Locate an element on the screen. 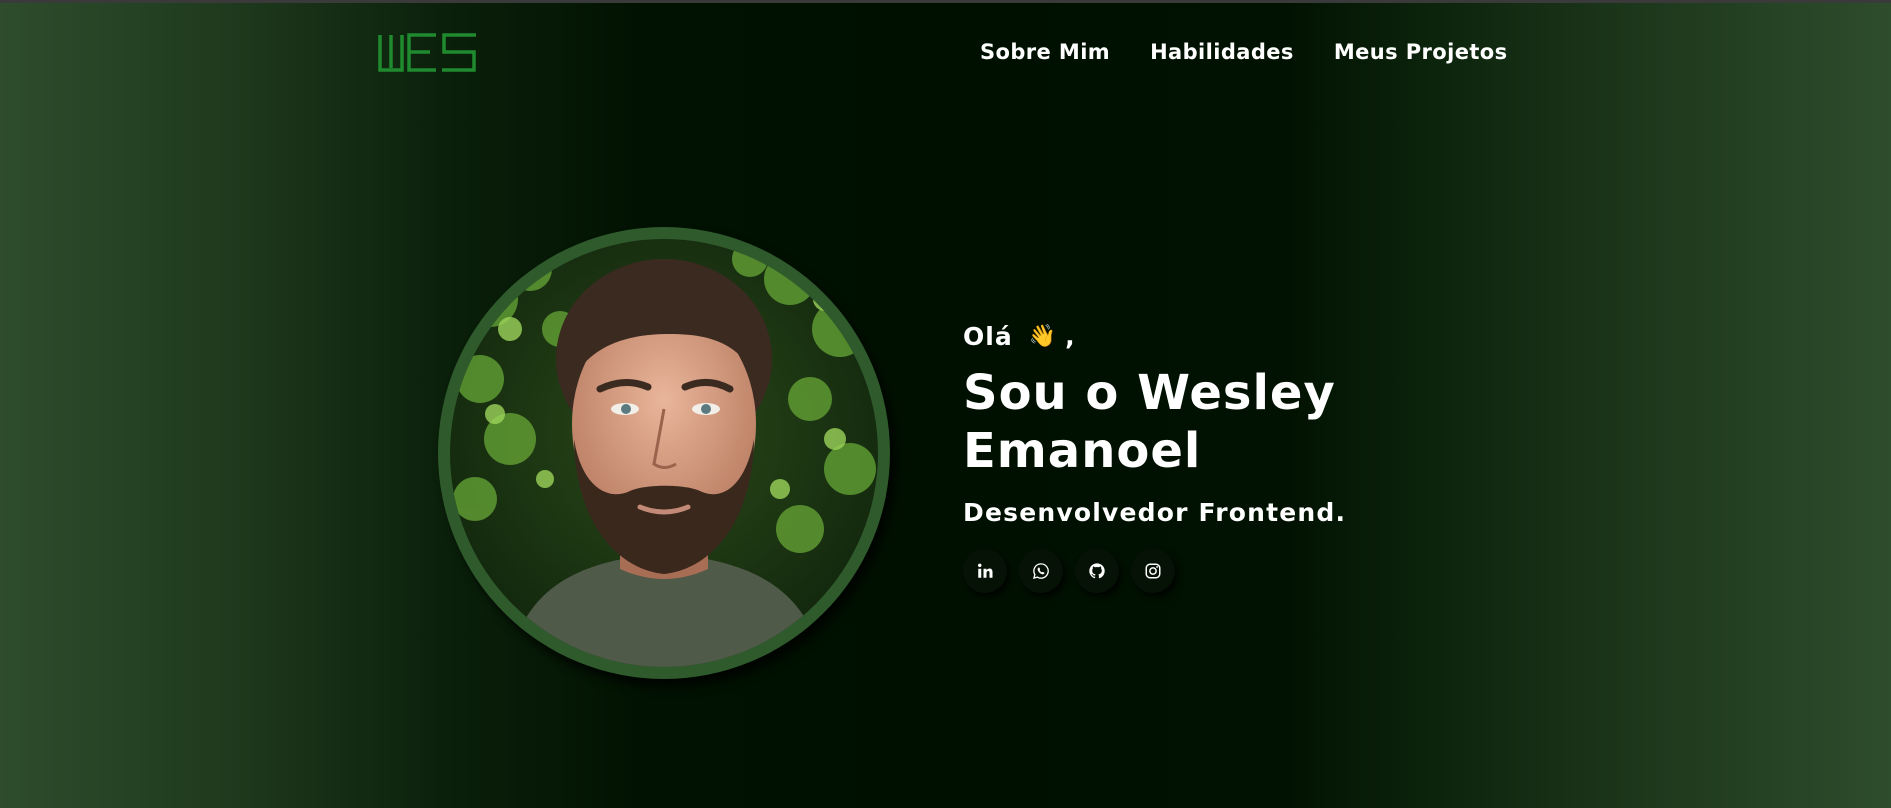  linkedin-icon is located at coordinates (985, 570).